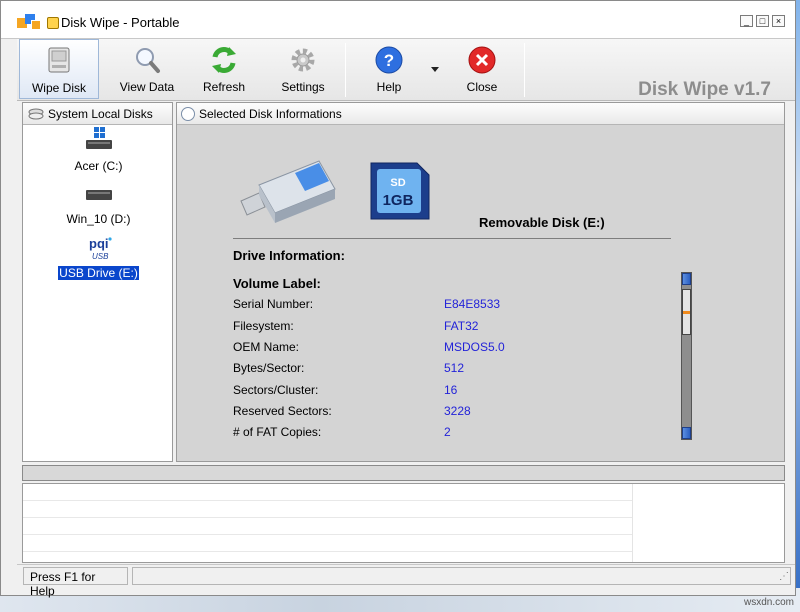  I want to click on help-label: Help, so click(389, 87).